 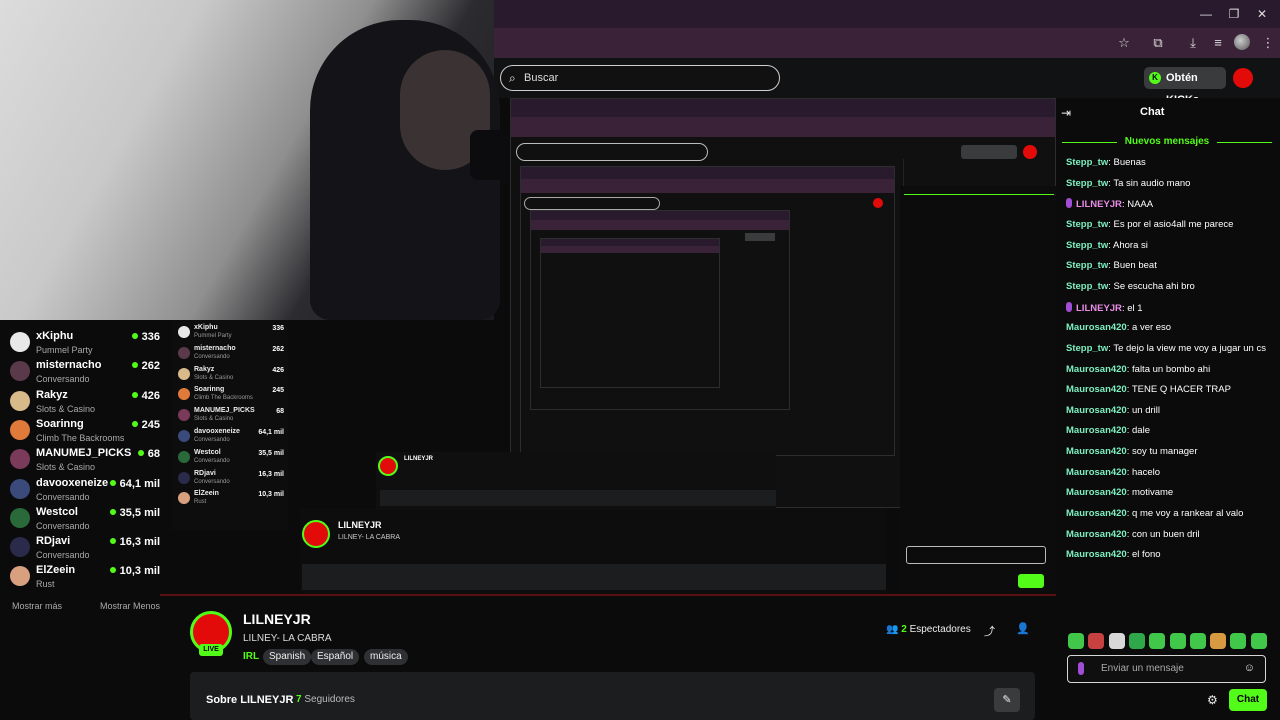 I want to click on channel-name: MANUMEJ_PICKS, so click(x=224, y=411).